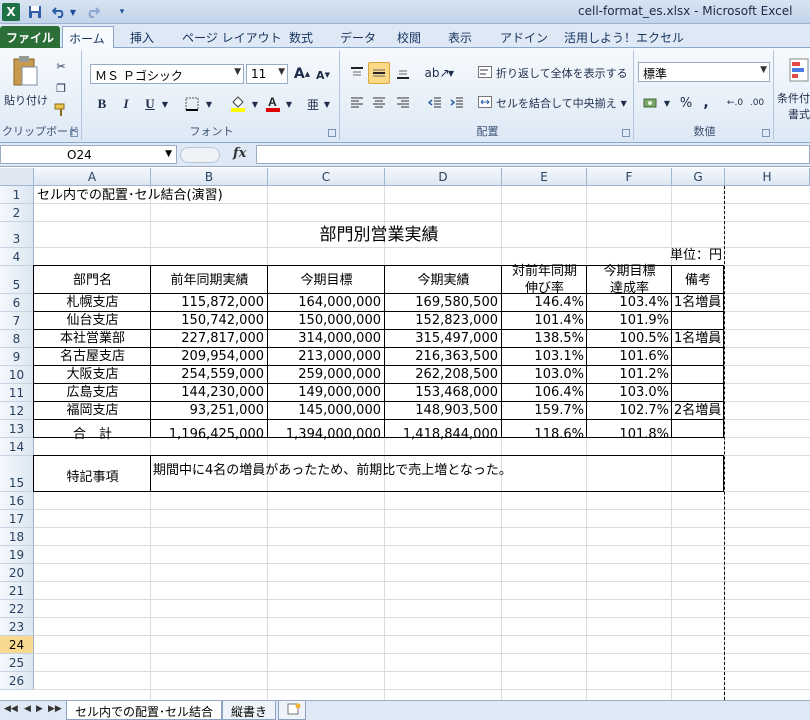  I want to click on cell-prev: 254,559,000, so click(207, 374).